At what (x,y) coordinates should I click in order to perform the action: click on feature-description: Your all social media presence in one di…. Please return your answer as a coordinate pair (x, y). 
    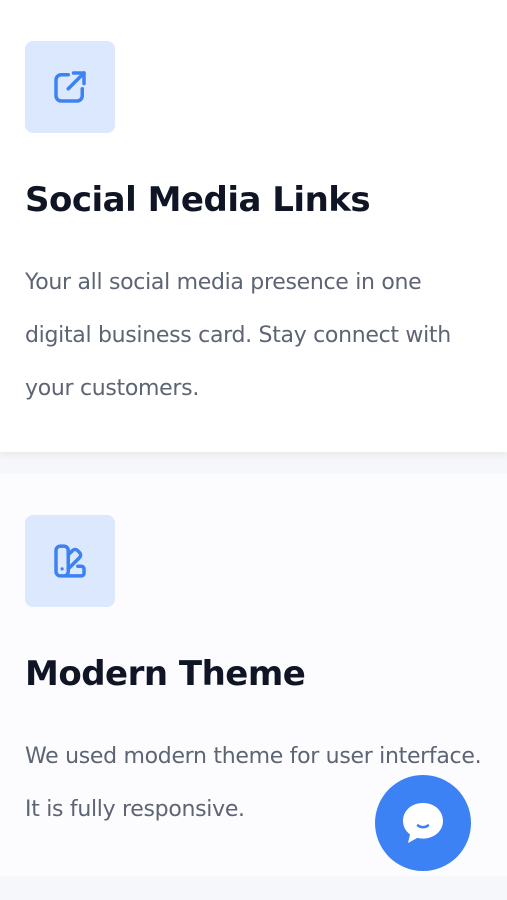
    Looking at the image, I should click on (238, 335).